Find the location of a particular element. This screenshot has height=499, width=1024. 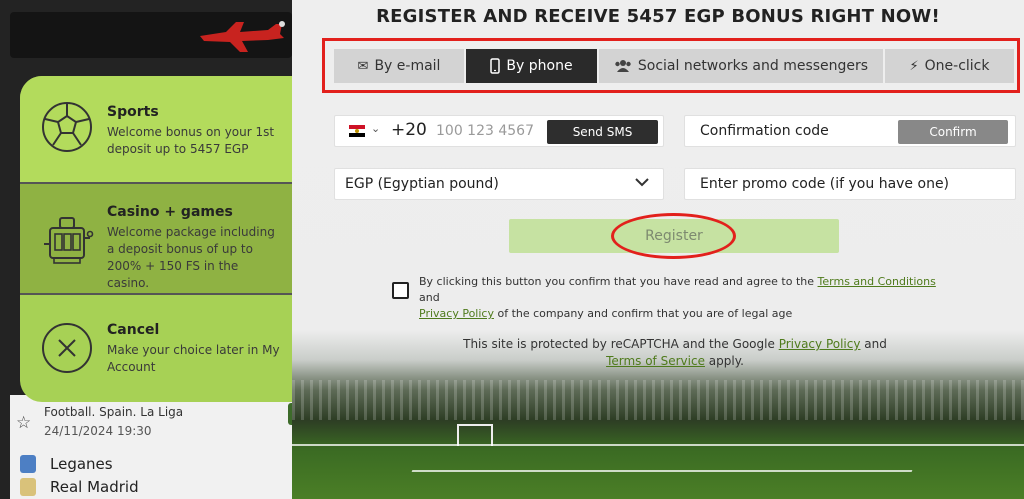

confirmation-code-input: Confirmation code is located at coordinates (764, 131).